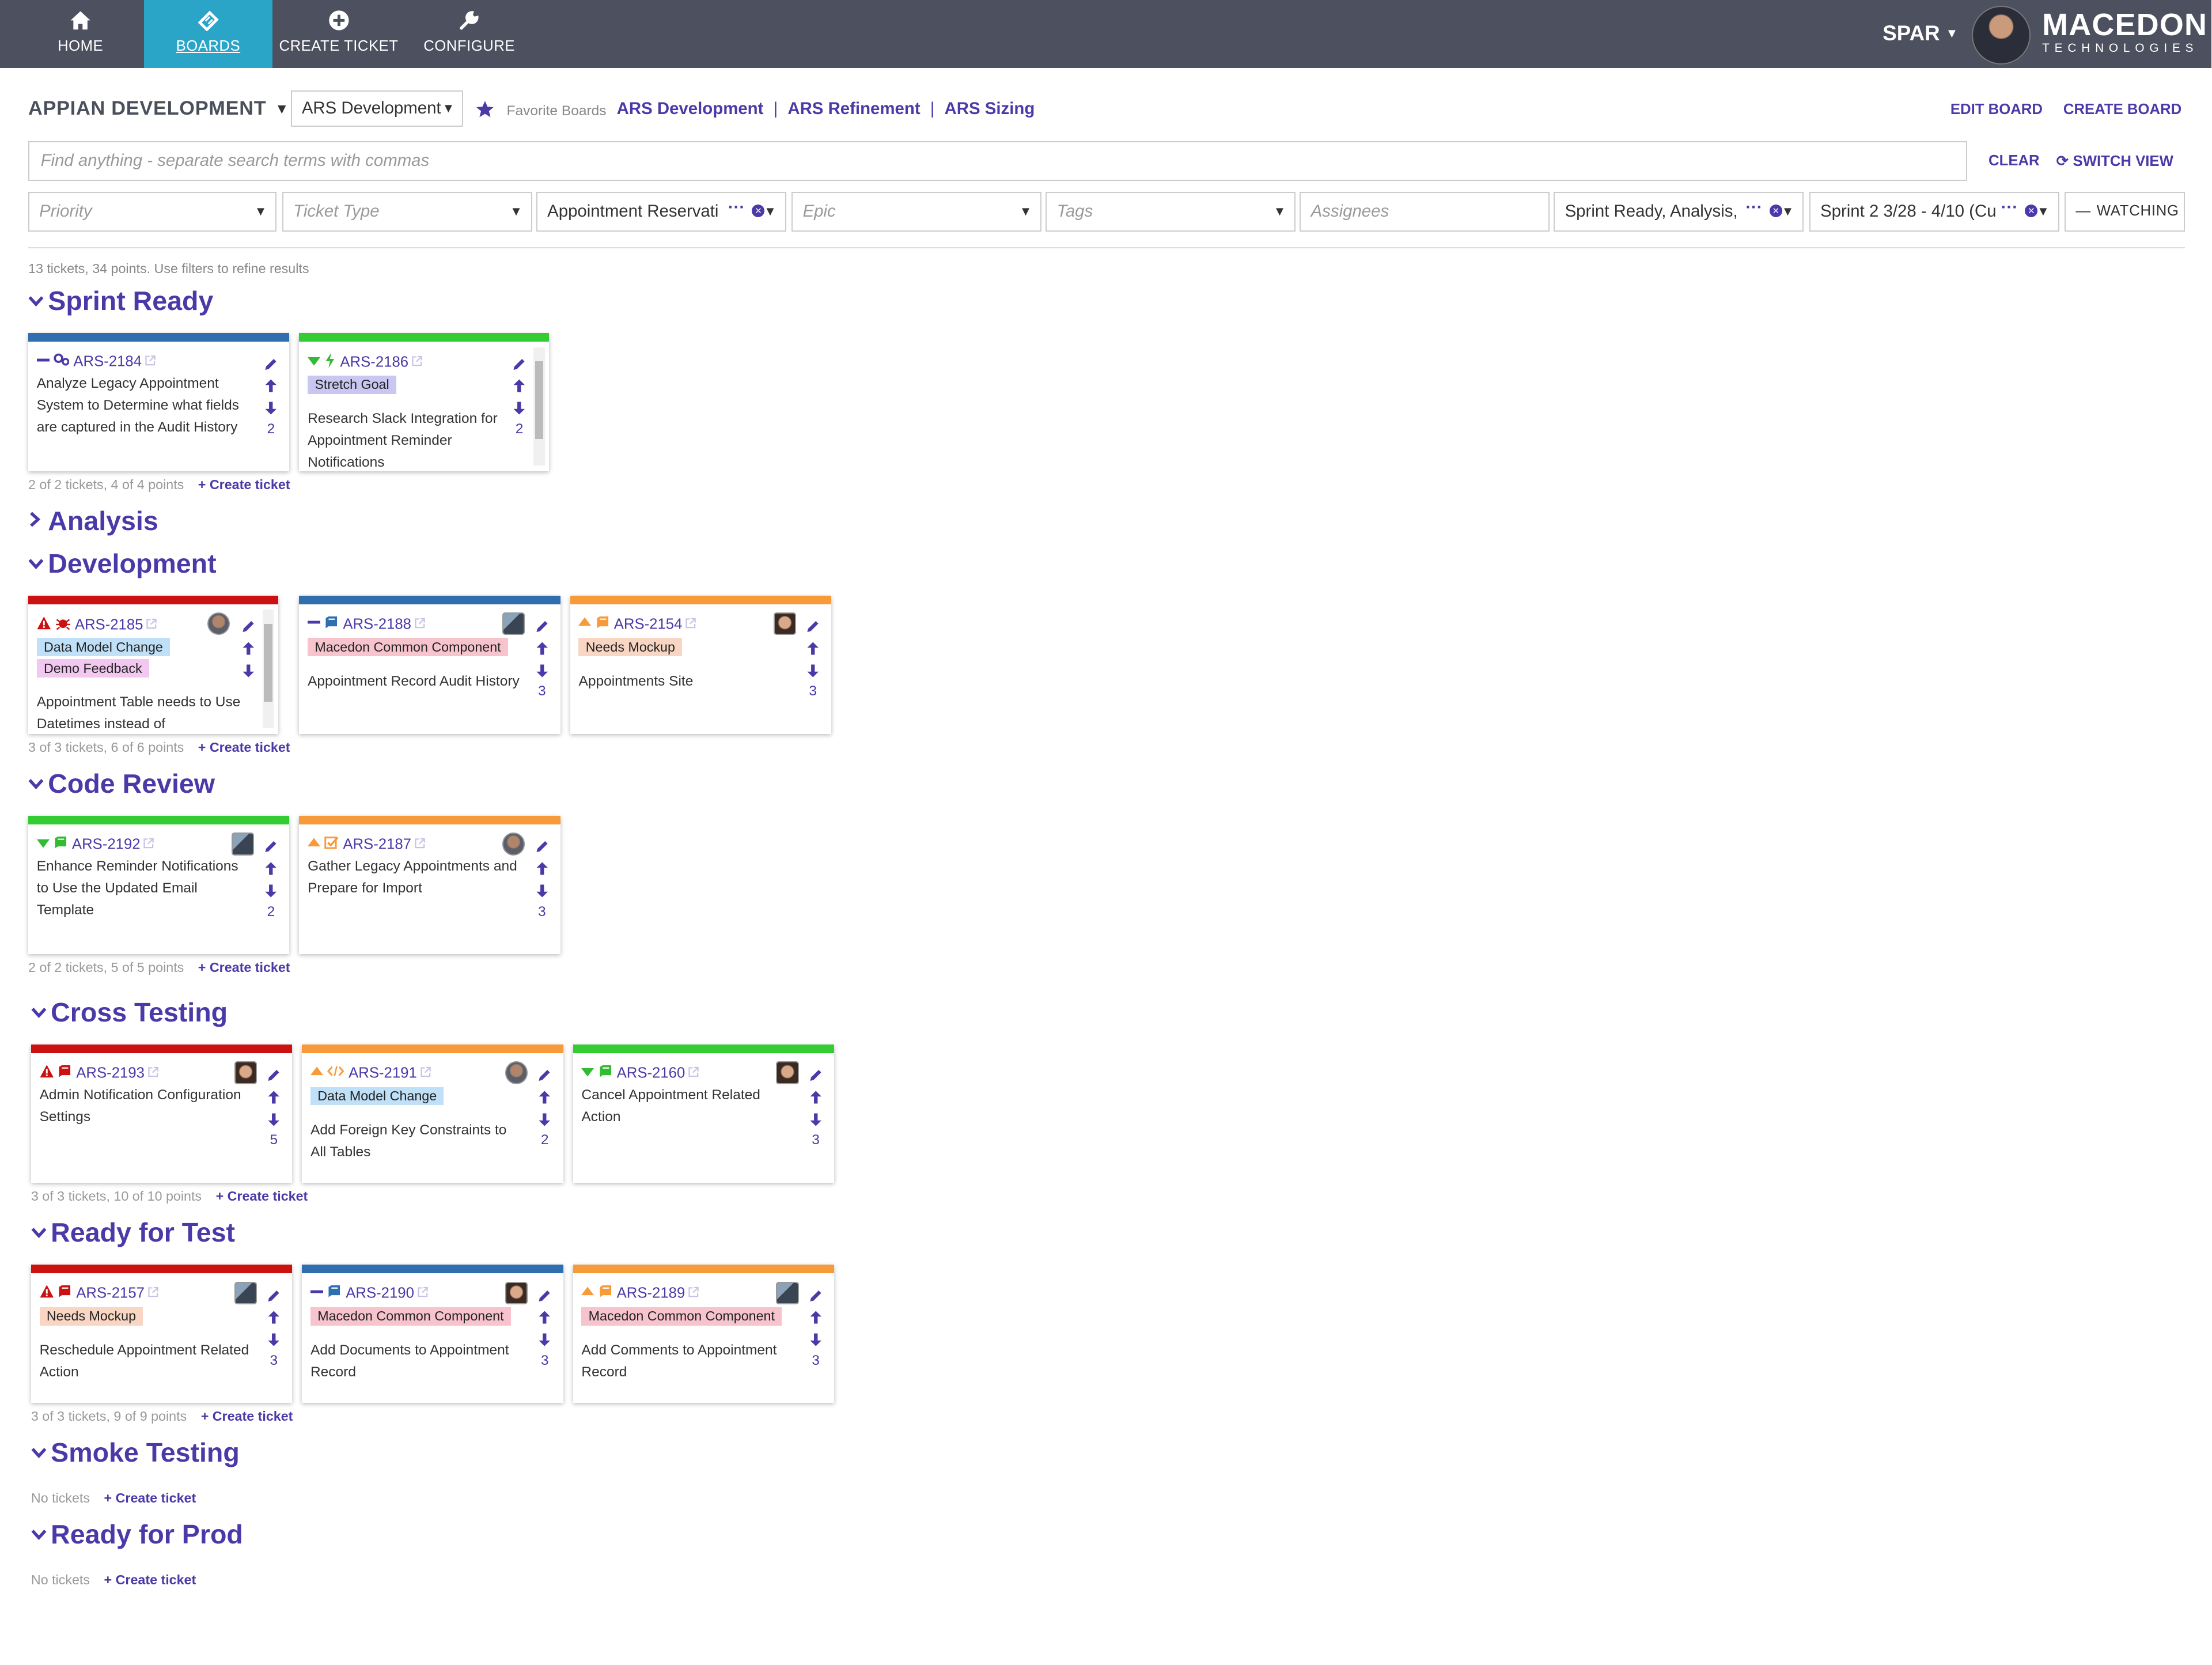 The image size is (2212, 1665). What do you see at coordinates (2122, 109) in the screenshot?
I see `create-board-button: CREATE BOARD` at bounding box center [2122, 109].